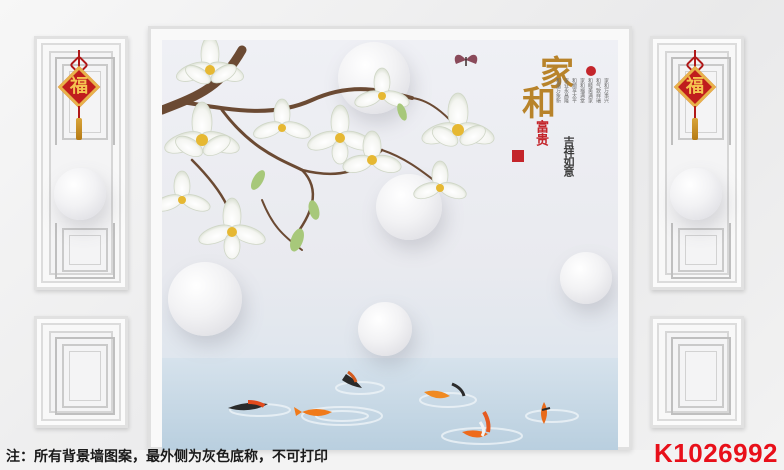  I want to click on left-bottom-panel, so click(81, 372).